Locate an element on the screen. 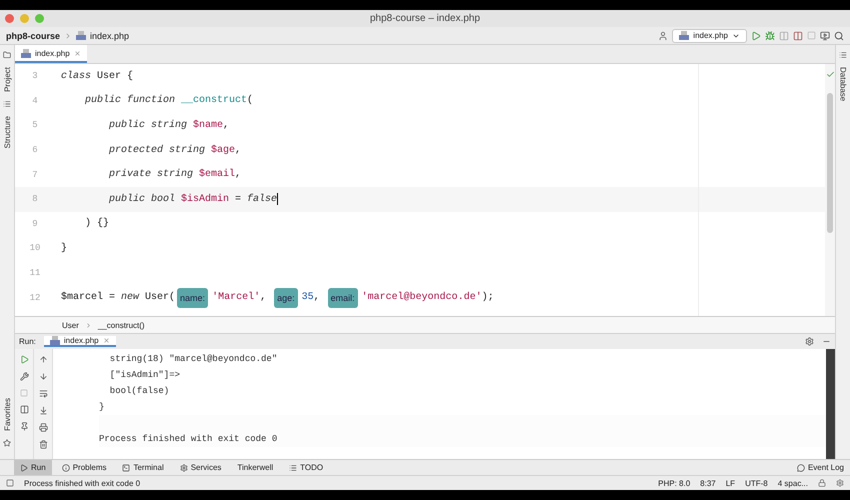  tool-window-tab: Terminal is located at coordinates (143, 467).